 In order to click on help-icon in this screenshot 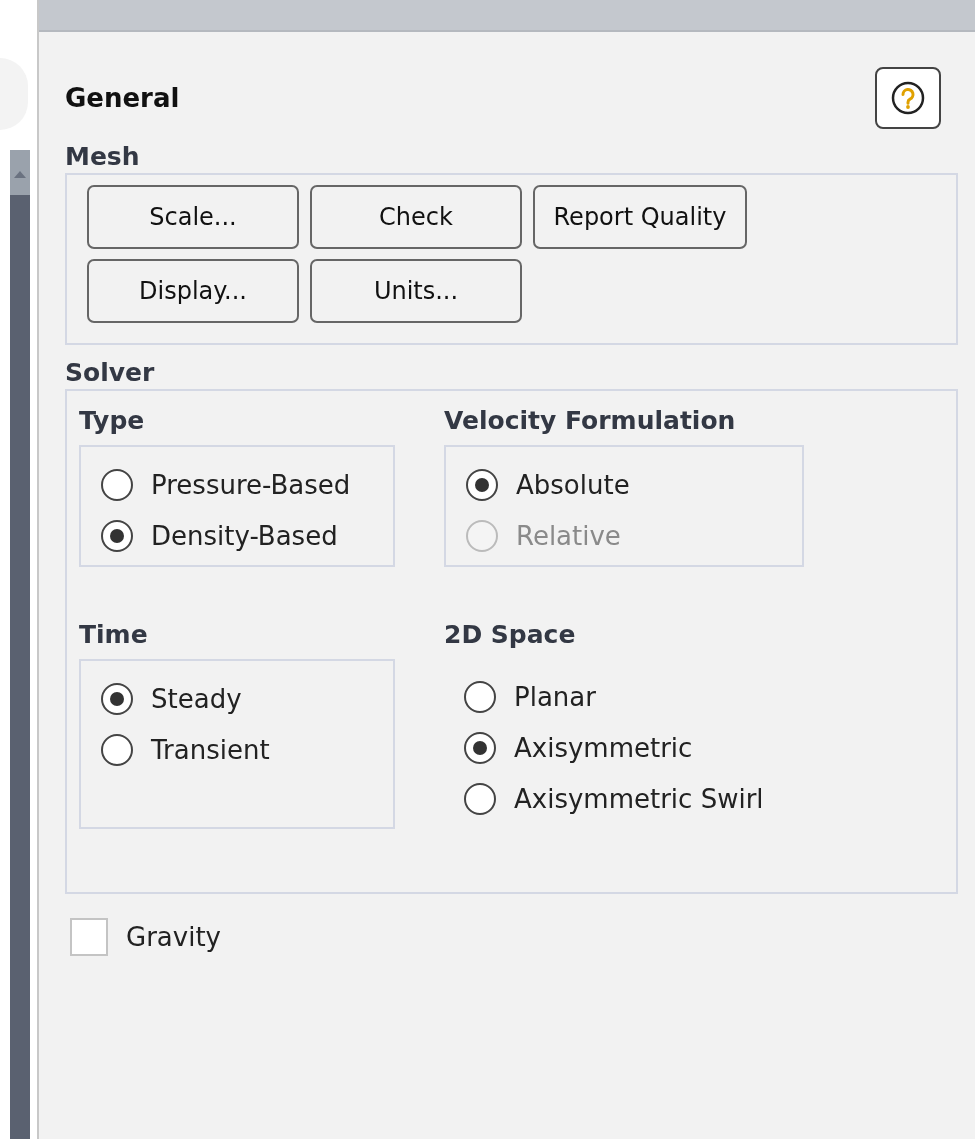, I will do `click(908, 98)`.